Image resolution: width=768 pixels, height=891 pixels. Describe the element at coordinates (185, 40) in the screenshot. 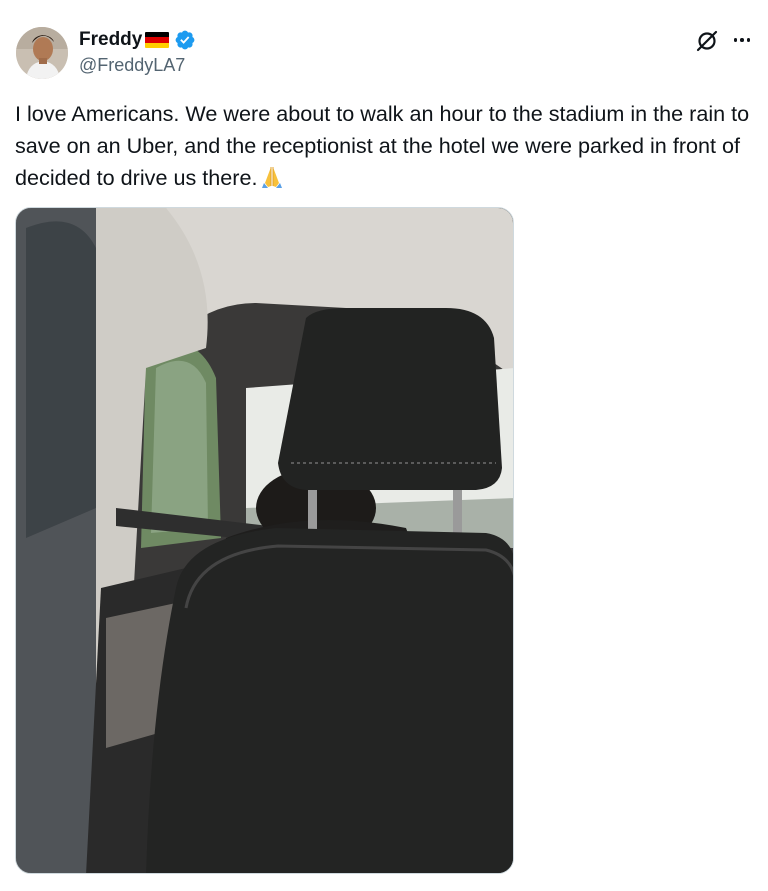

I see `verified-badge-icon` at that location.